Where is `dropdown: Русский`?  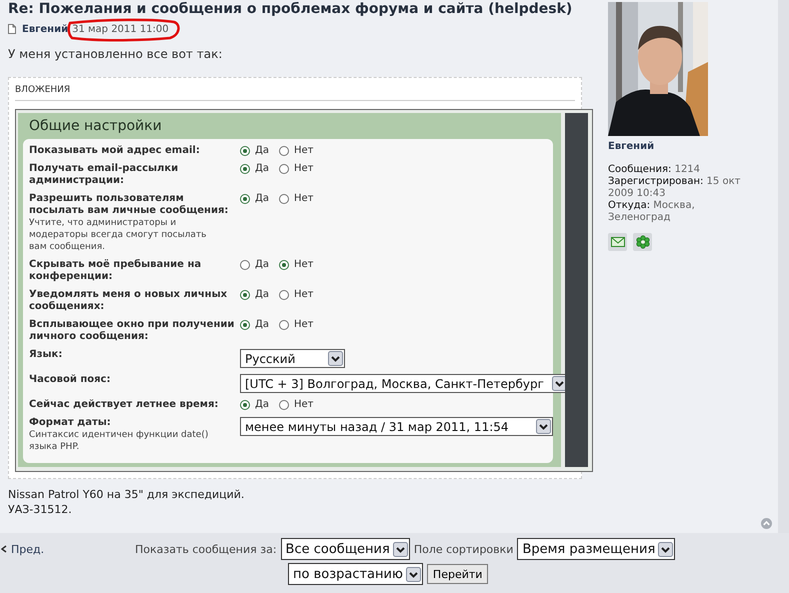
dropdown: Русский is located at coordinates (292, 358).